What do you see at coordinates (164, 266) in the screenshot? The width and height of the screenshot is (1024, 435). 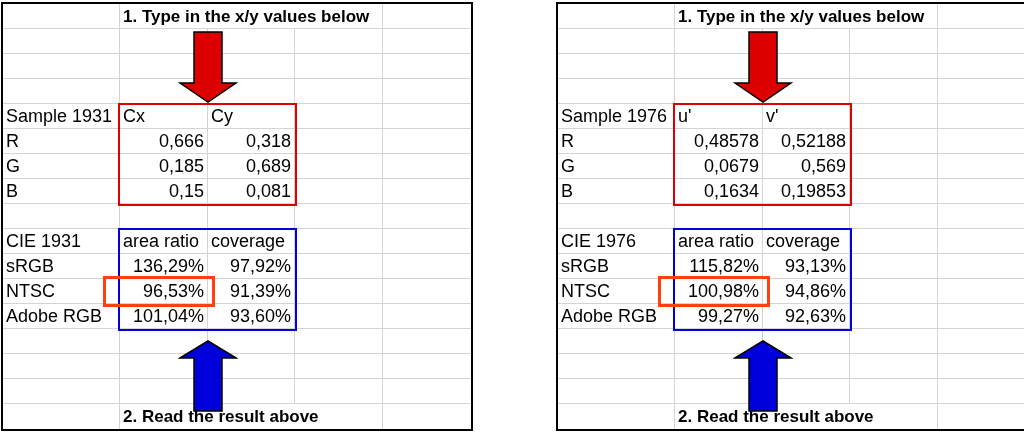 I see `table-cell: 136,29%` at bounding box center [164, 266].